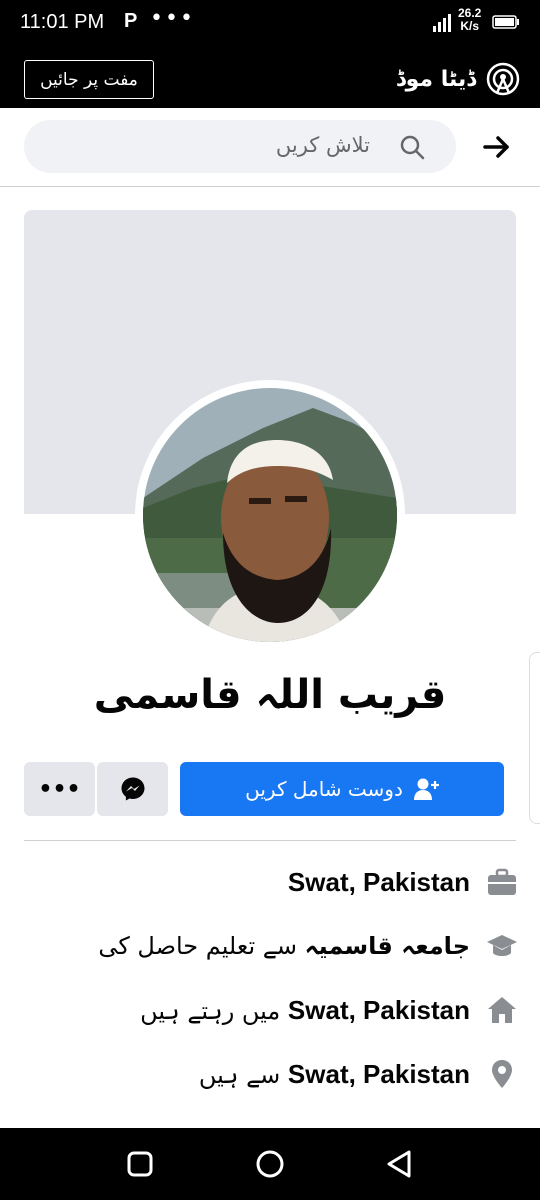 This screenshot has height=1200, width=540. I want to click on info-row-lives: Swat, Pakistan میں رہتے ہیں, so click(283, 1010).